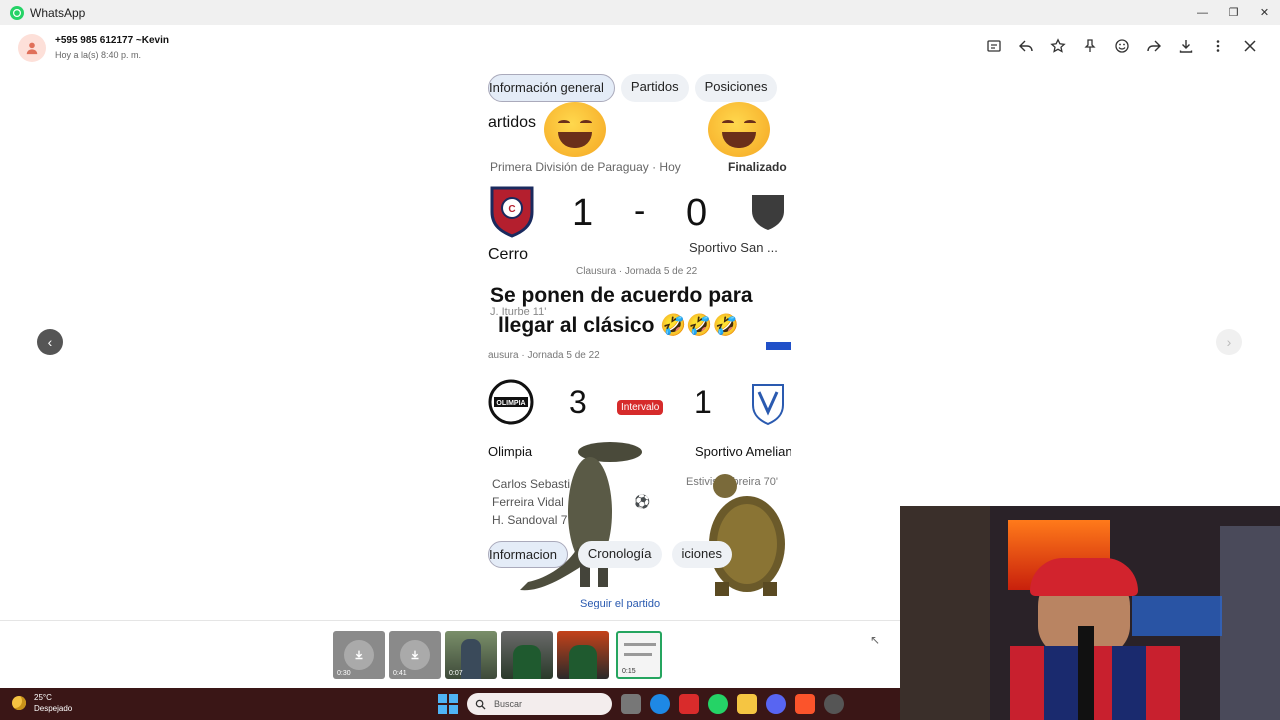 The image size is (1280, 720). Describe the element at coordinates (743, 451) in the screenshot. I see `away-team-name-2: Sportivo Amelian` at that location.